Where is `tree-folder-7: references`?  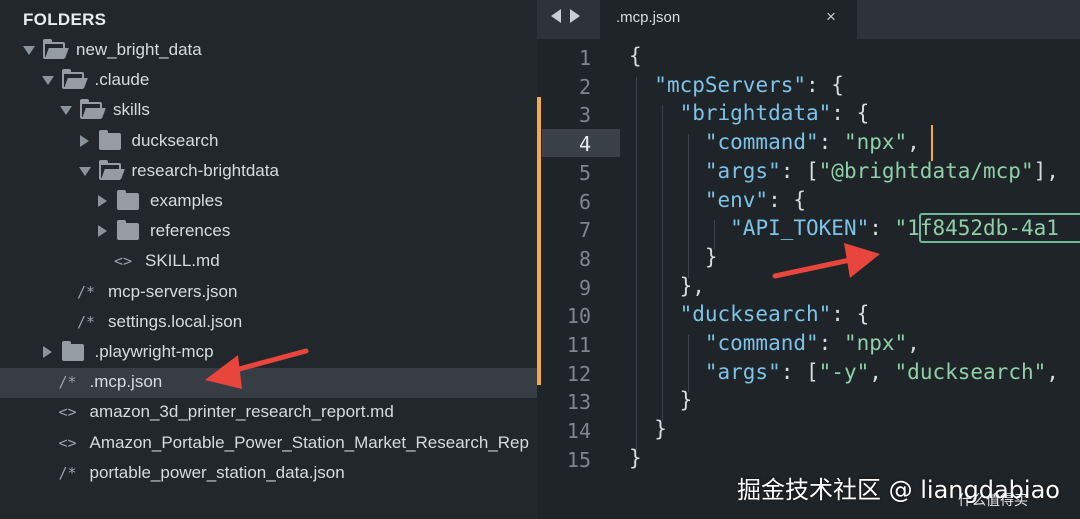
tree-folder-7: references is located at coordinates (268, 232).